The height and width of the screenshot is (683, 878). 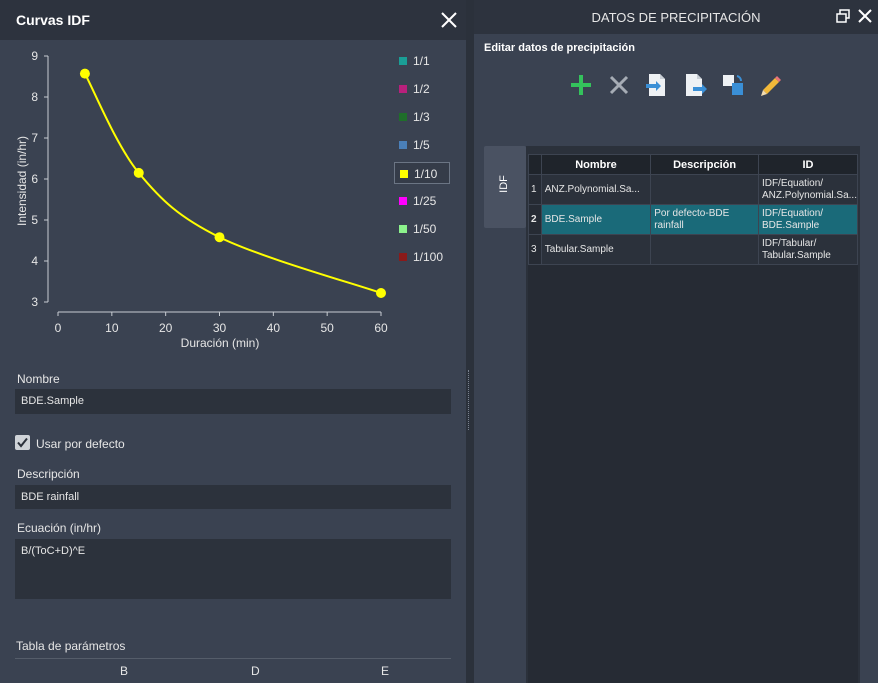 I want to click on panel-title: DATOS DE PRECIPITACIÓN, so click(x=676, y=17).